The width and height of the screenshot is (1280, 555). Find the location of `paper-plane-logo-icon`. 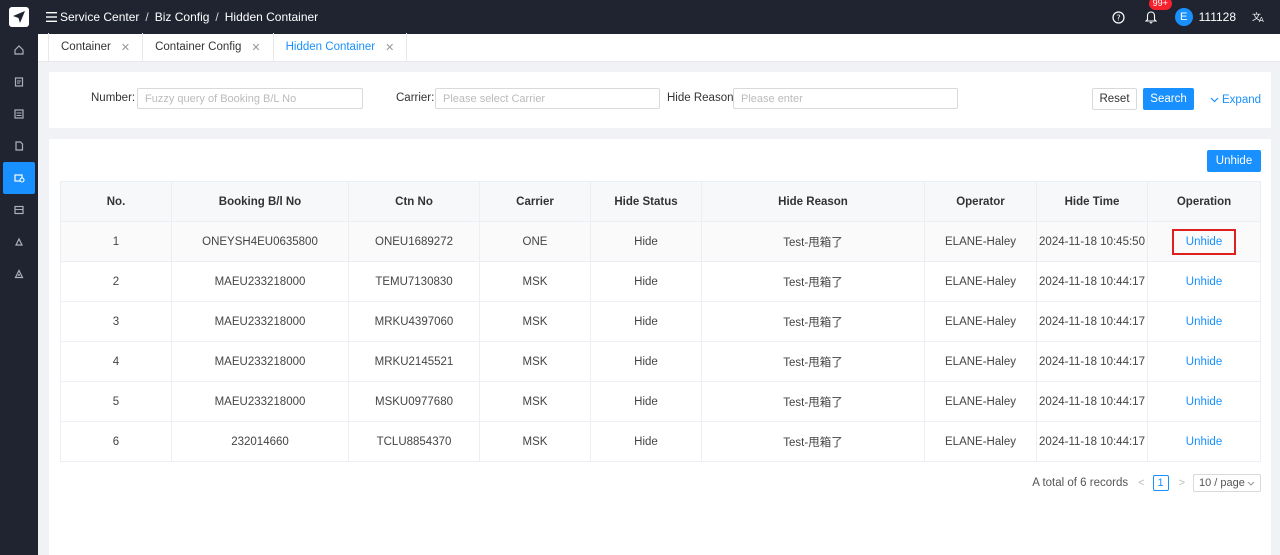

paper-plane-logo-icon is located at coordinates (19, 17).